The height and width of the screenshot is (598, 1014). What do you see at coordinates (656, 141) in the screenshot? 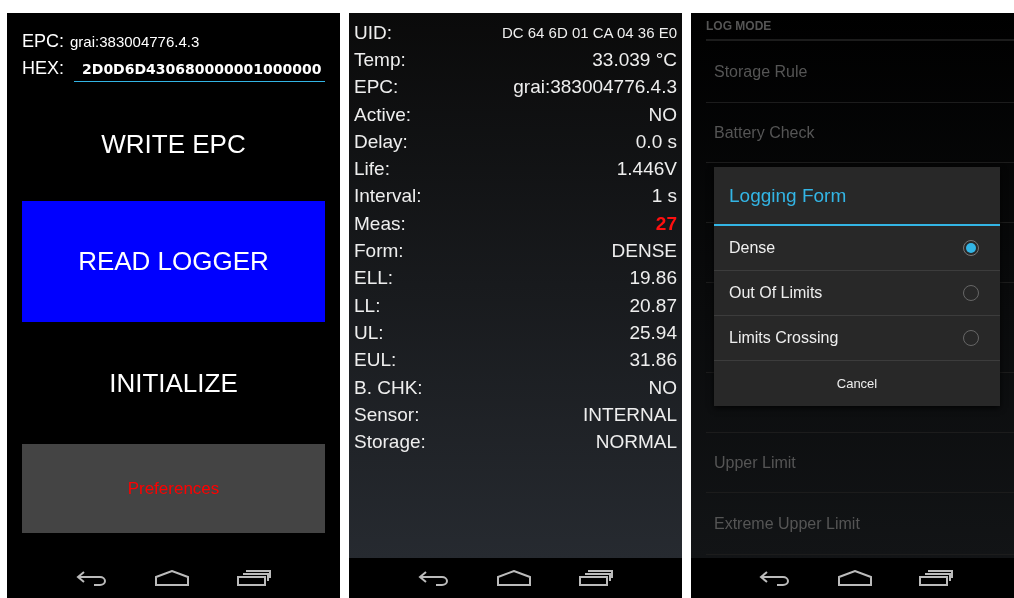
I see `field-value: 0.0 s` at bounding box center [656, 141].